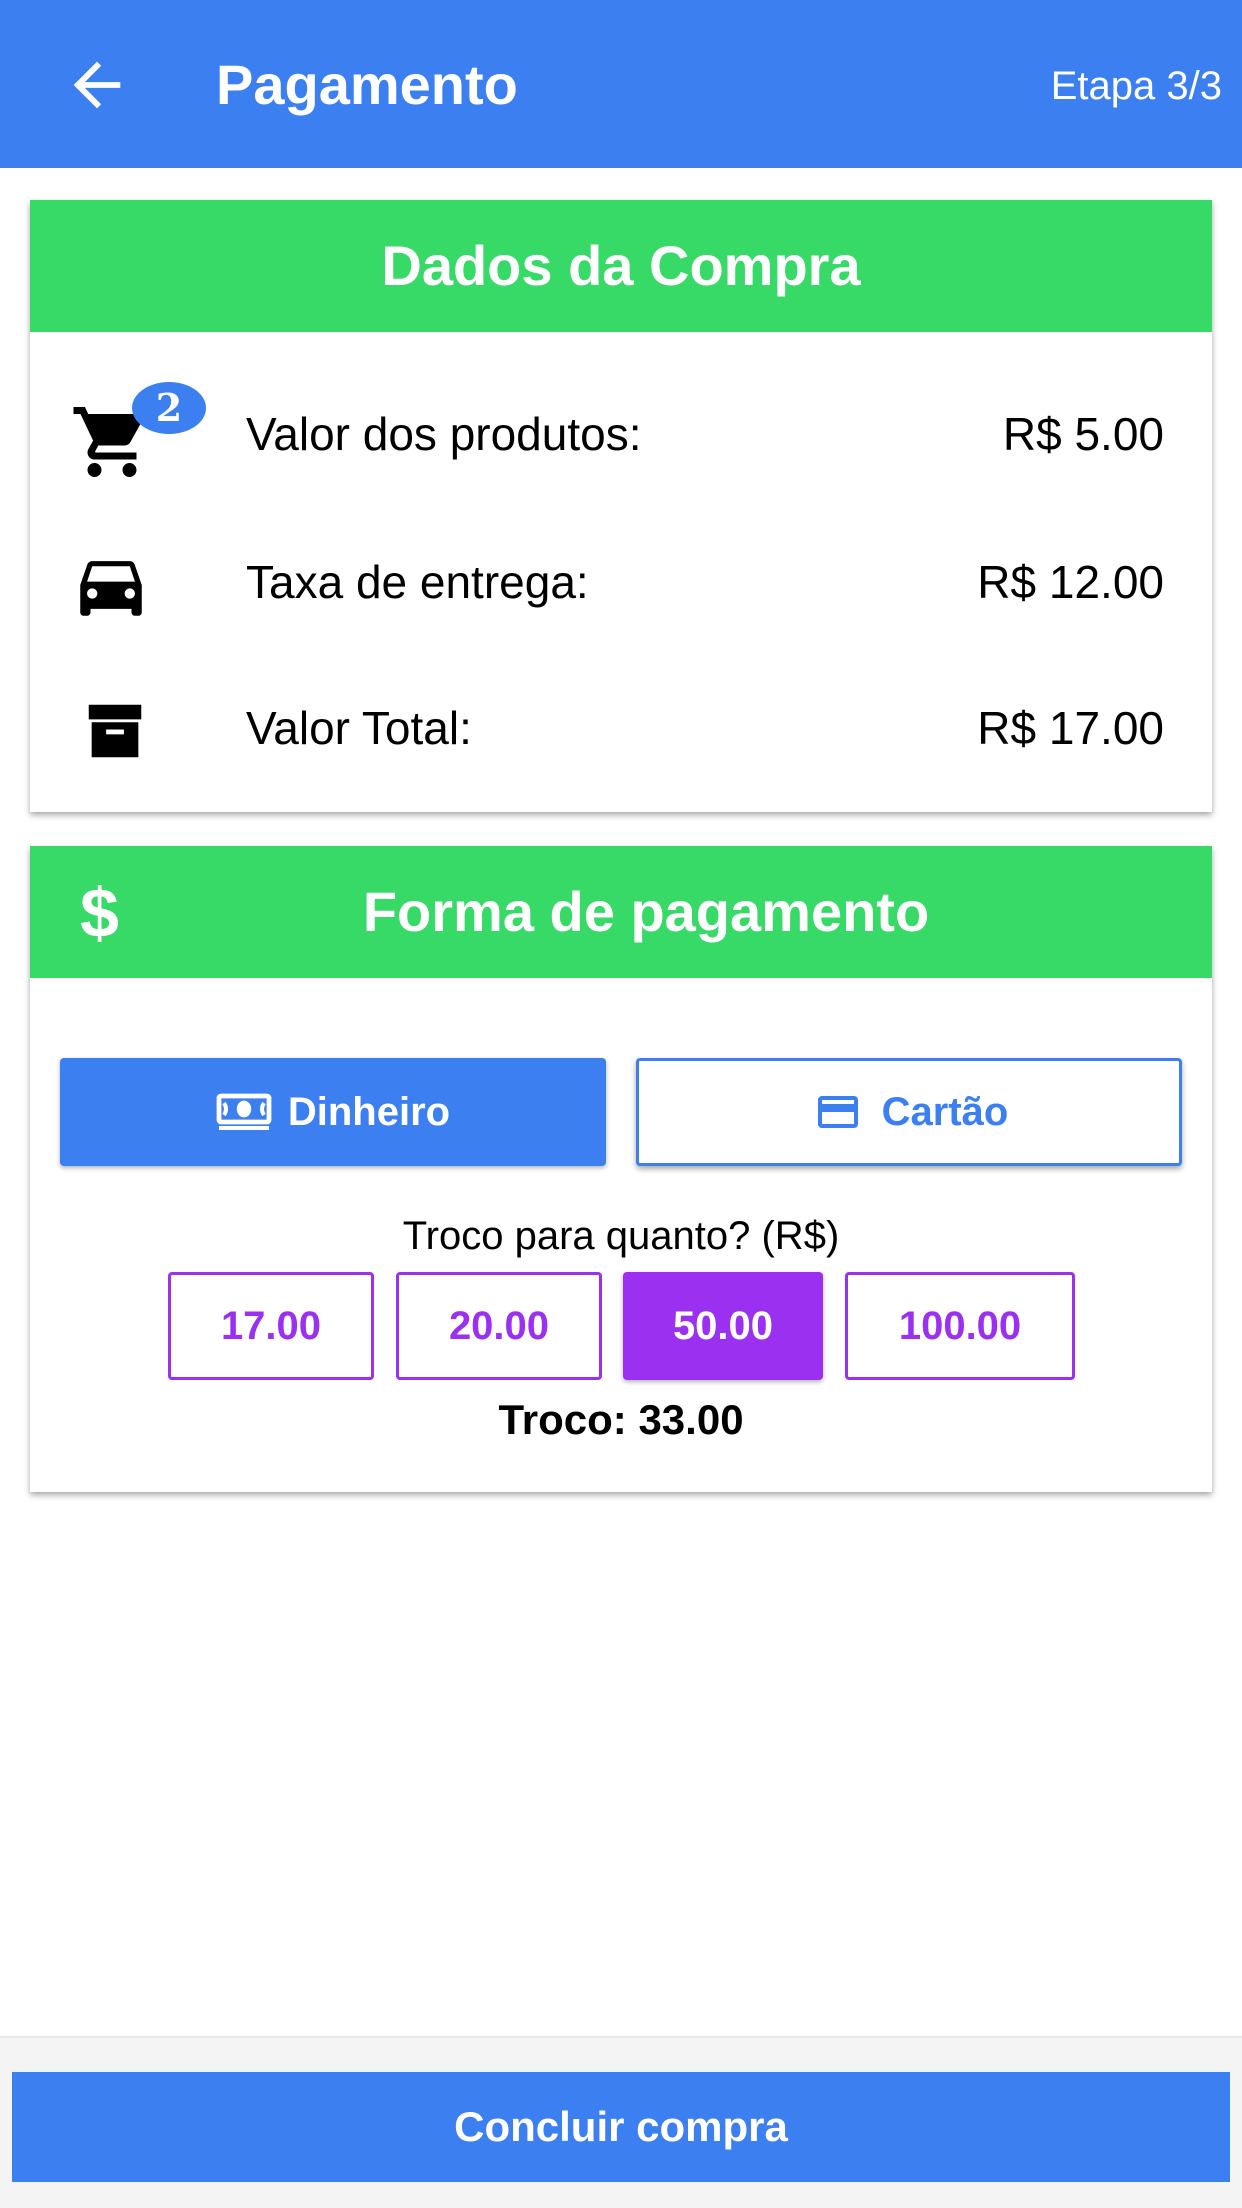  Describe the element at coordinates (499, 1326) in the screenshot. I see `change-option-20: 20.00` at that location.